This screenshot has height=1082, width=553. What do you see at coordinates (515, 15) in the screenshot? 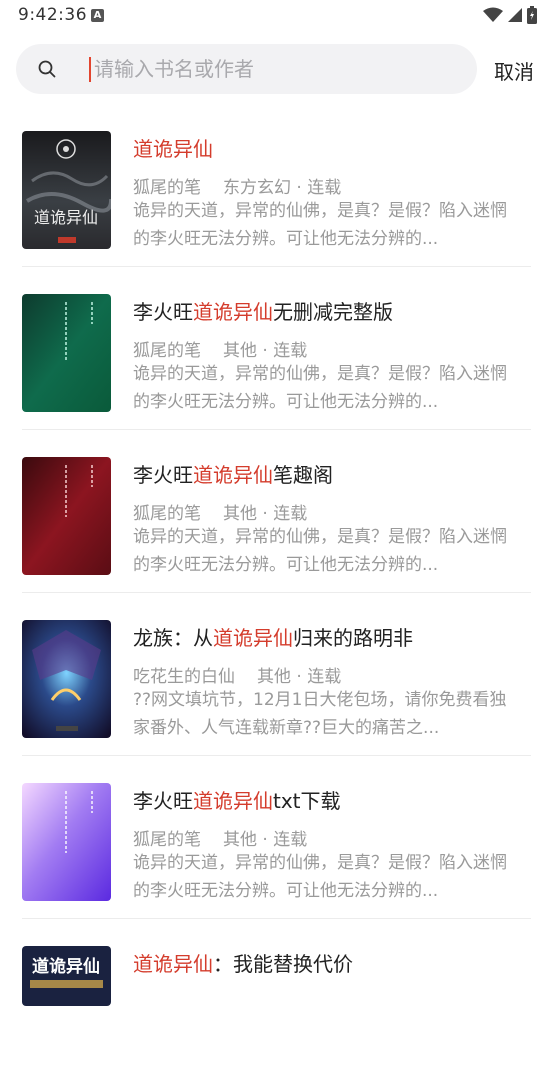
I see `signal-icon` at bounding box center [515, 15].